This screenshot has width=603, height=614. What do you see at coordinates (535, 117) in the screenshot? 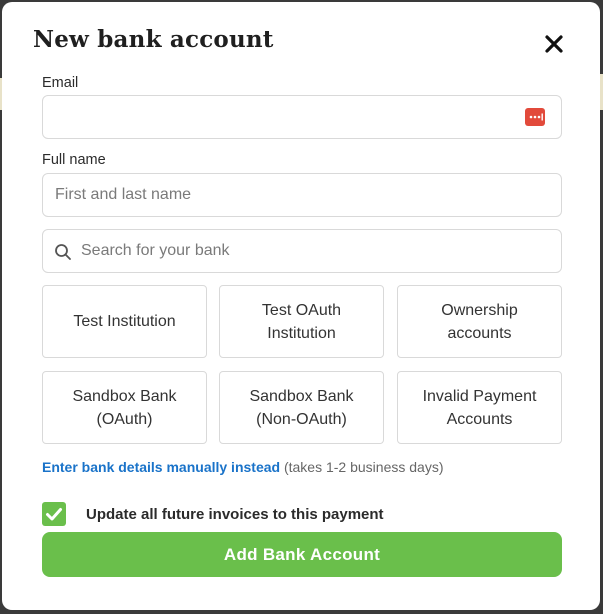
I see `password-manager-icon` at bounding box center [535, 117].